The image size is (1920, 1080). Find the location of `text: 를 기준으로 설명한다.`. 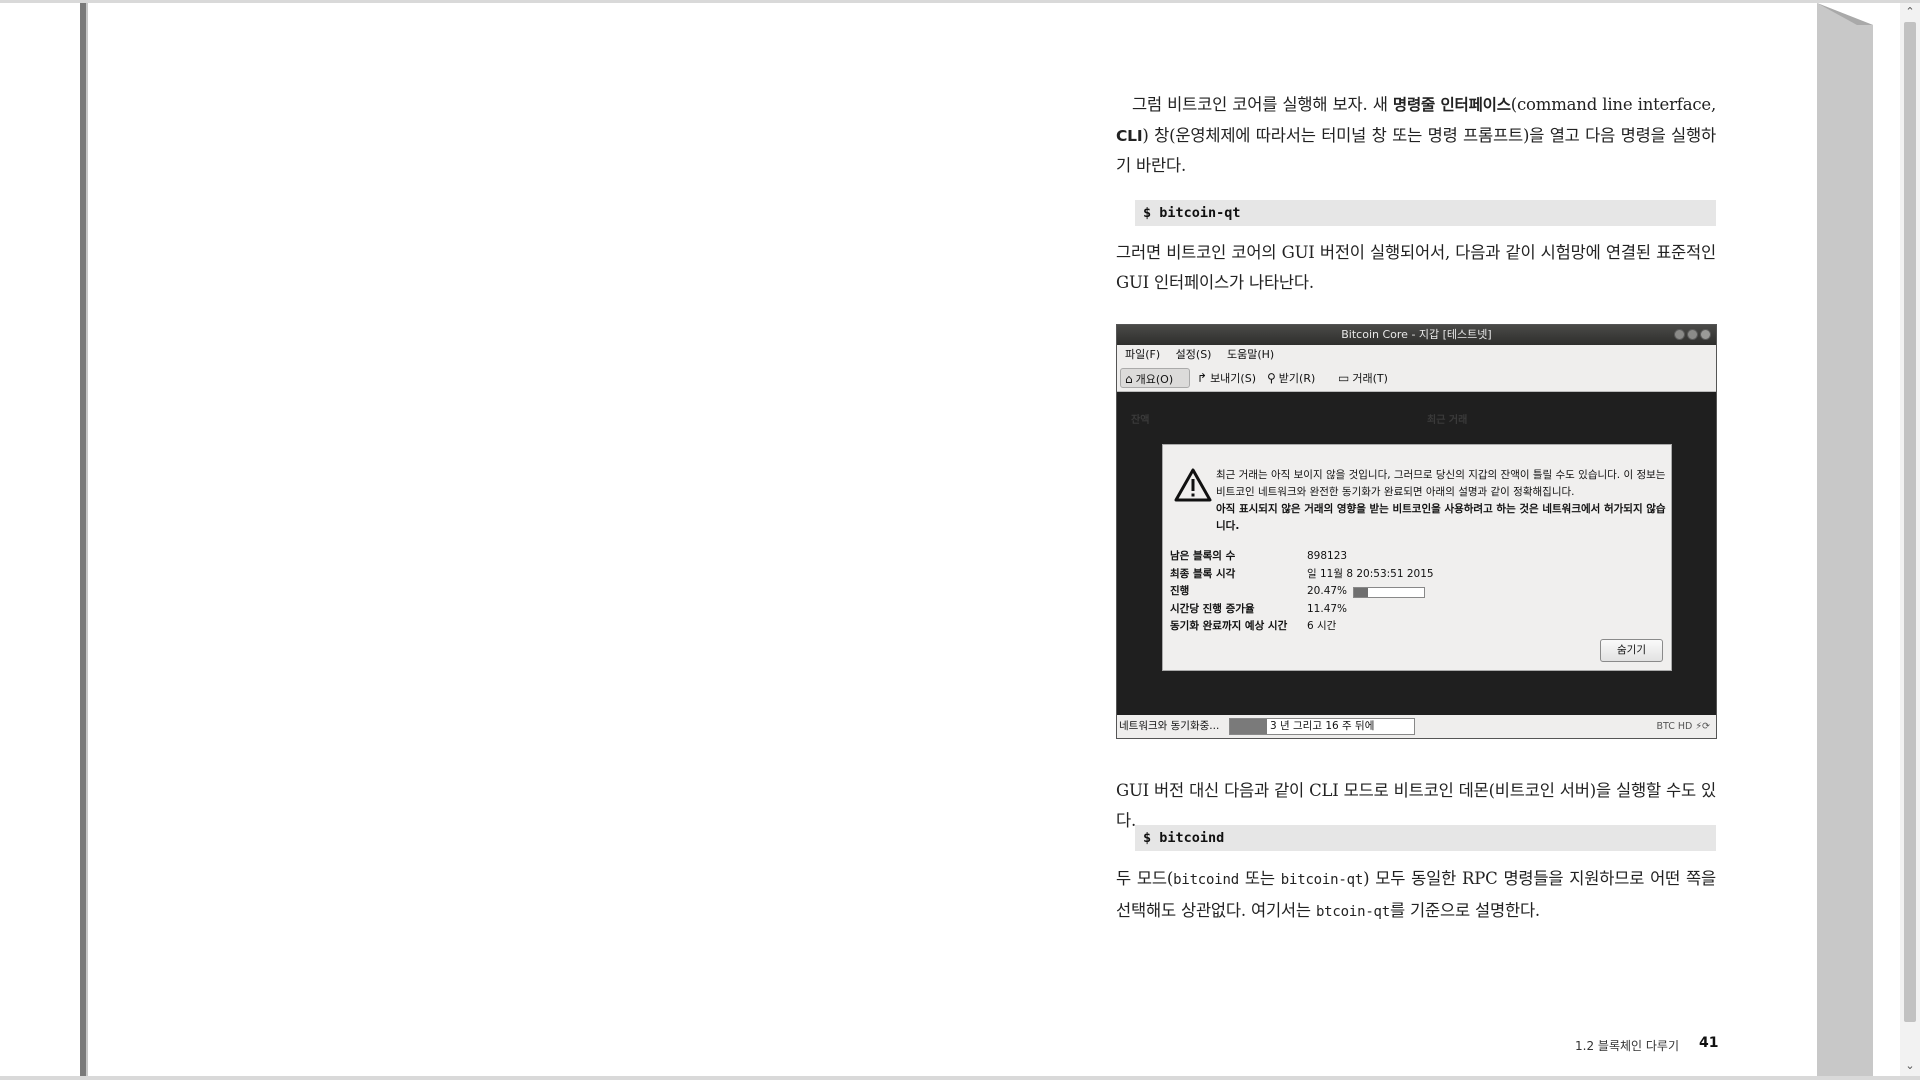

text: 를 기준으로 설명한다. is located at coordinates (1465, 910).